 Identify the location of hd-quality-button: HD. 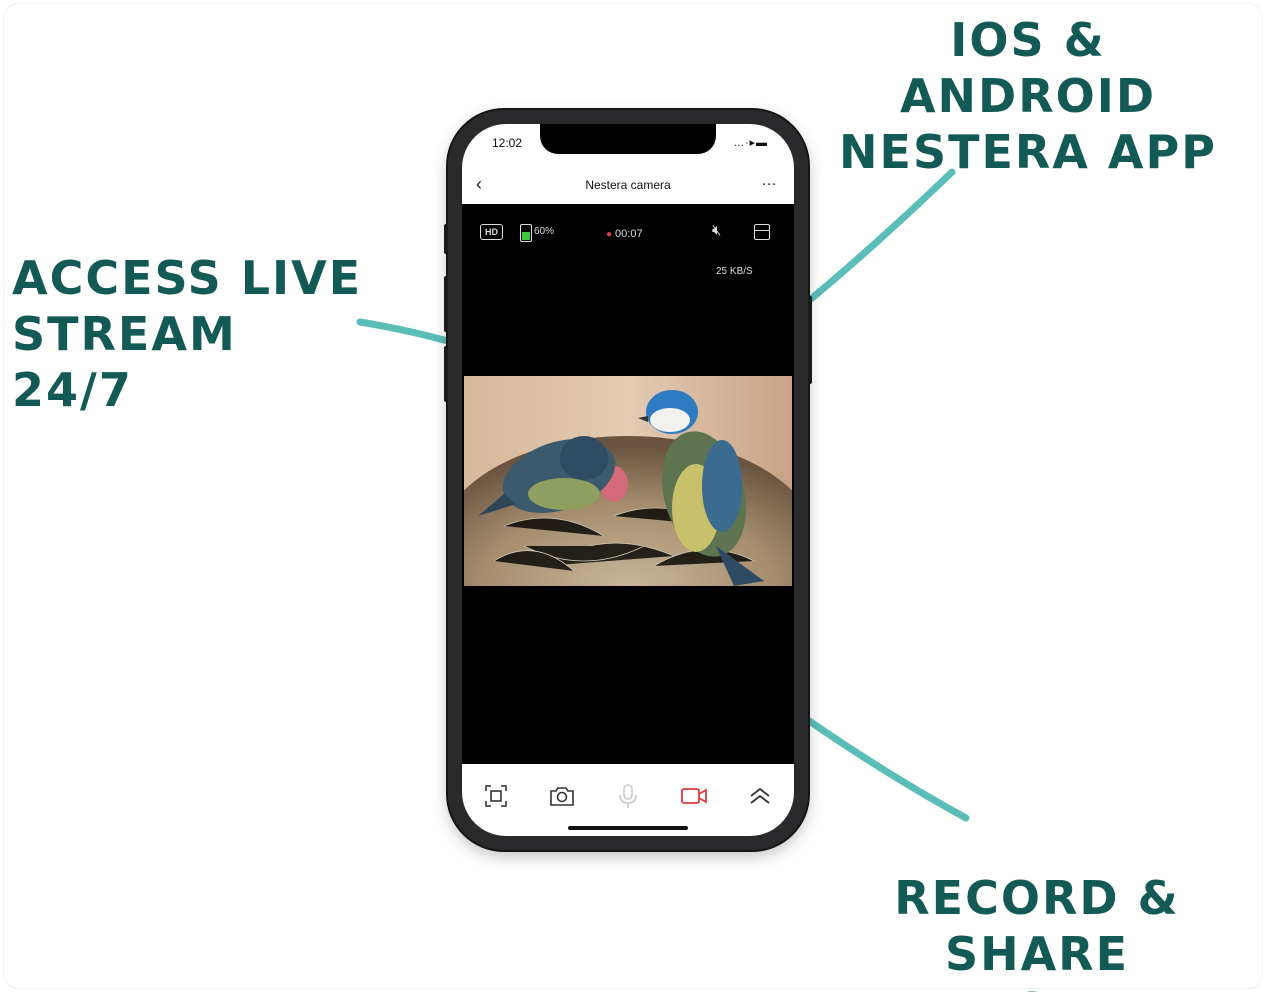
(491, 232).